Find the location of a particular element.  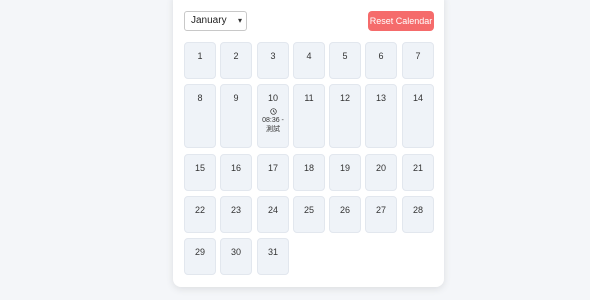

day-cell-10: 10 08:36 - 測試 is located at coordinates (273, 116).